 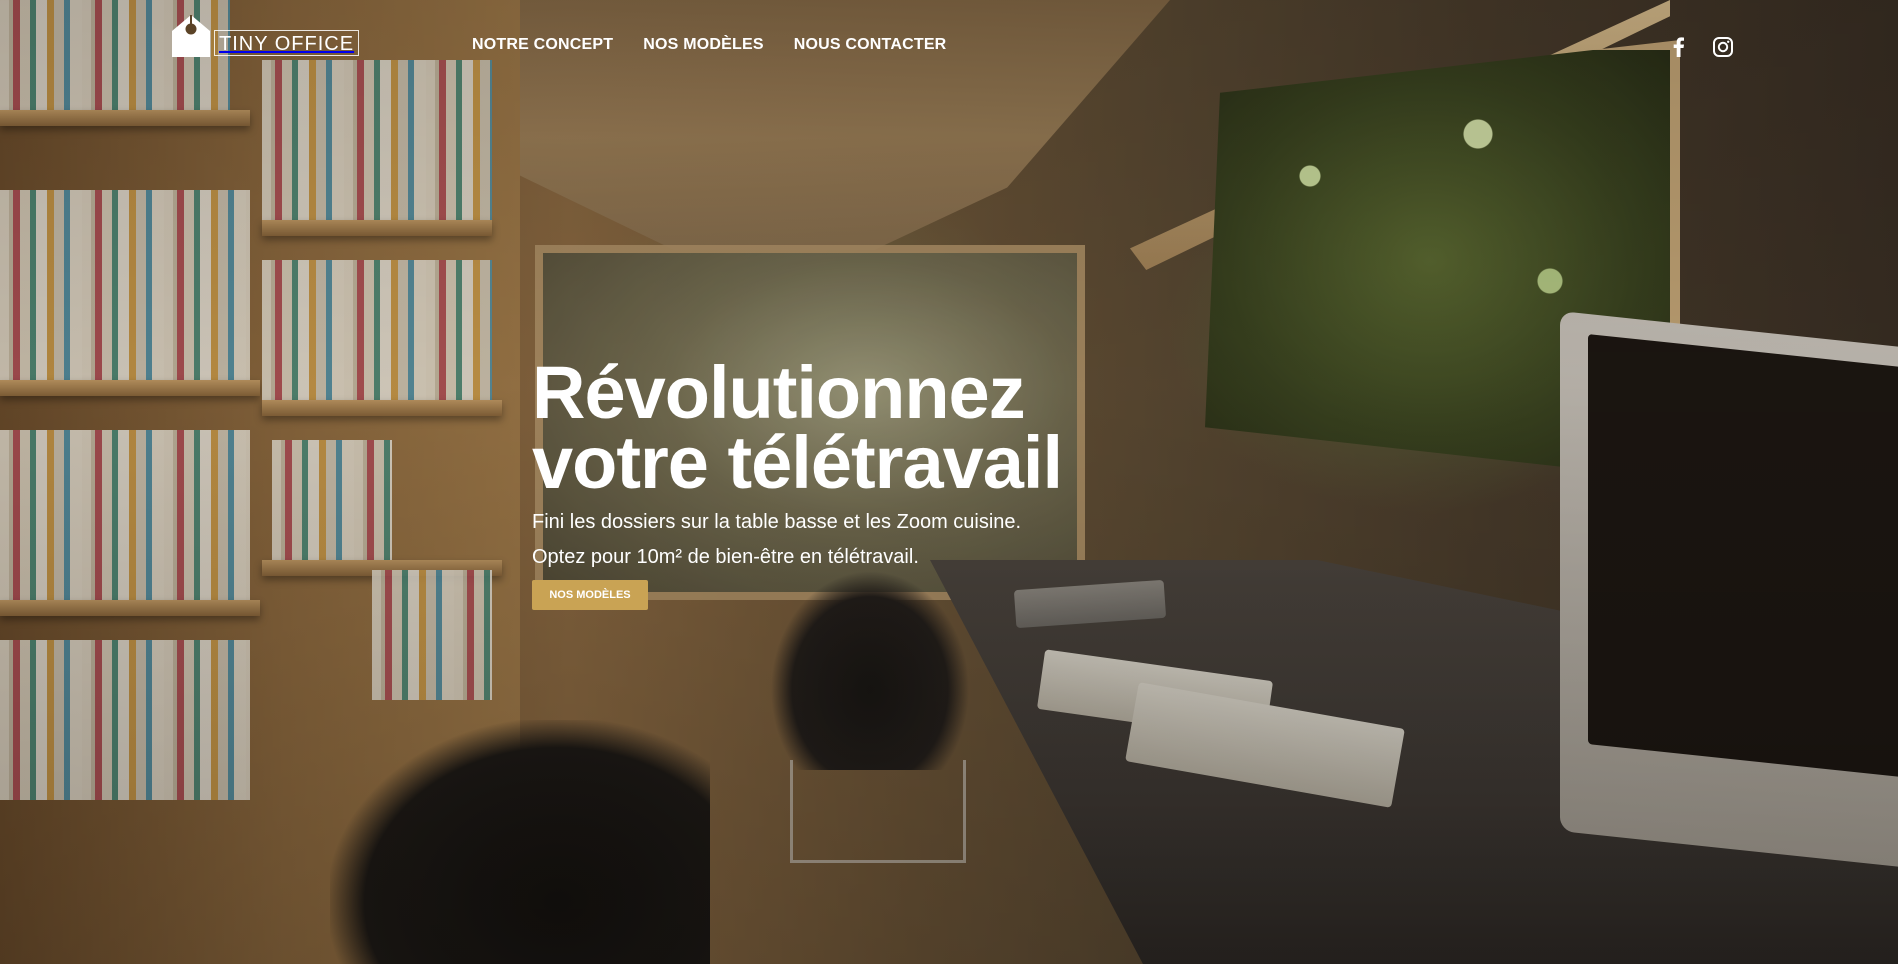 I want to click on house-icon, so click(x=191, y=35).